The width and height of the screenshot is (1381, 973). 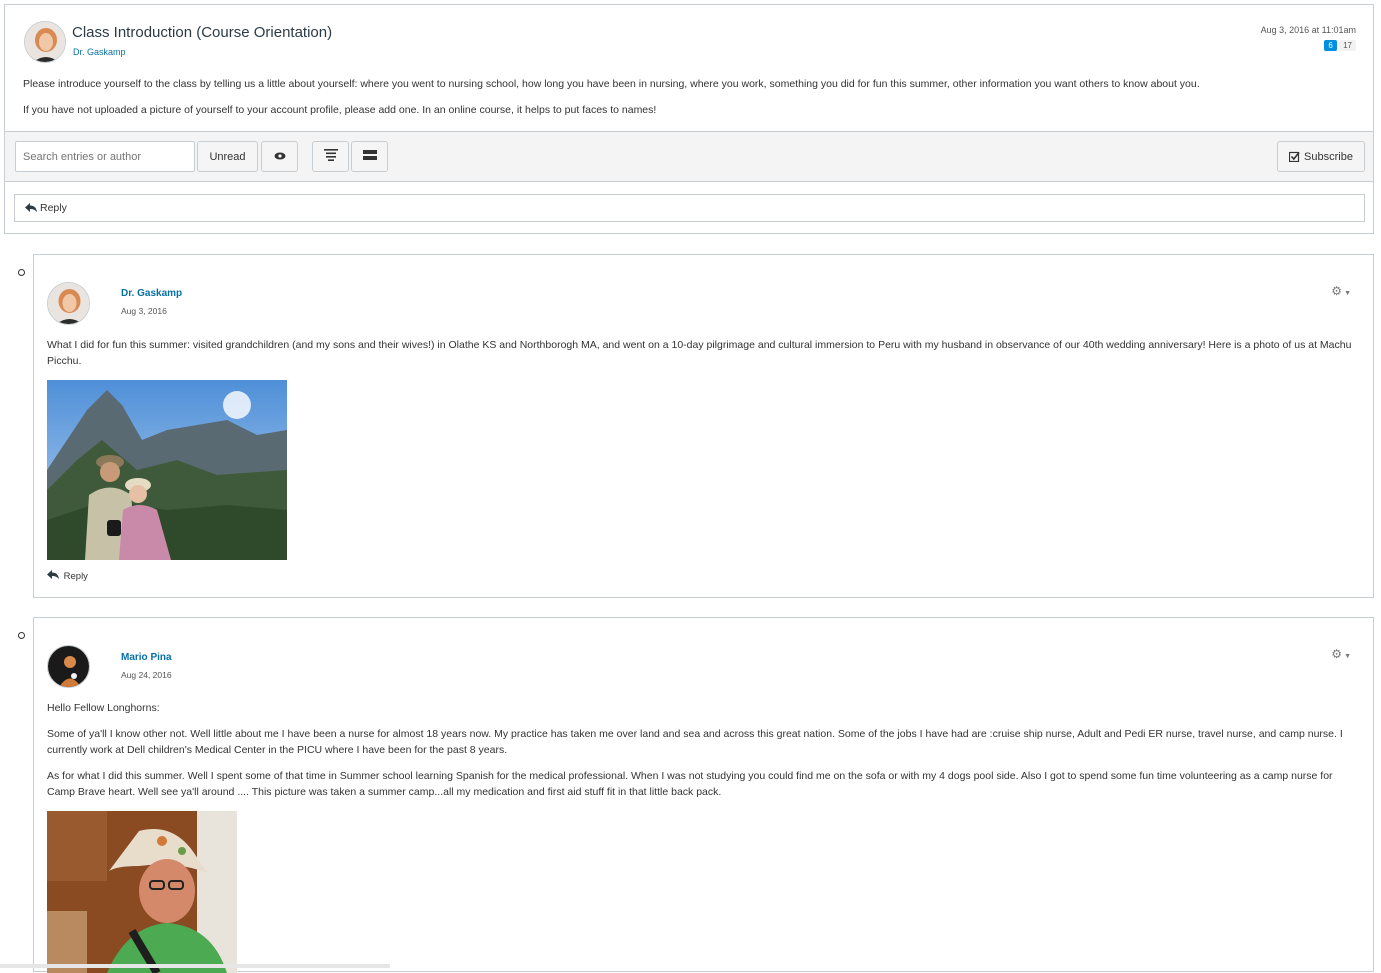 I want to click on topic-author-link: Dr. Gaskamp, so click(x=99, y=52).